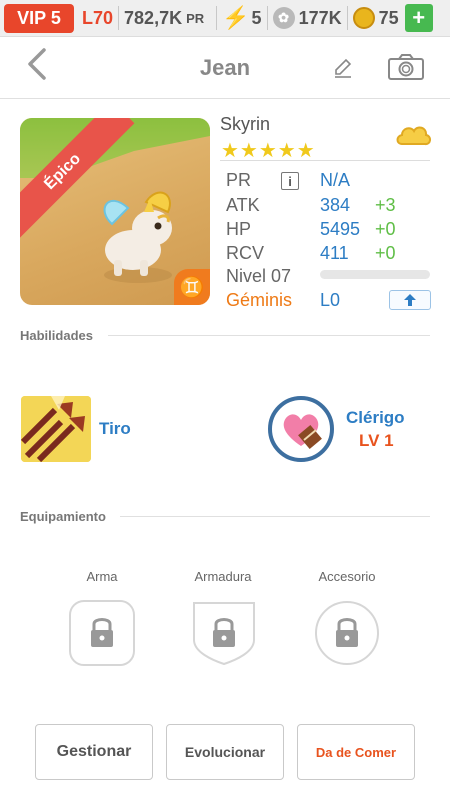 The height and width of the screenshot is (800, 450). I want to click on page-title: Jean, so click(225, 67).